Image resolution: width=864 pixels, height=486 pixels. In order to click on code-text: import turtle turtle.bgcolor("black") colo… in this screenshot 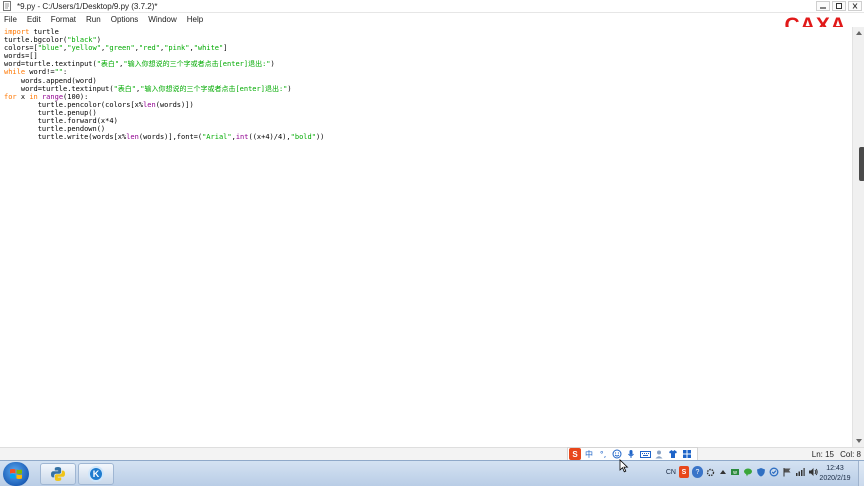, I will do `click(164, 84)`.